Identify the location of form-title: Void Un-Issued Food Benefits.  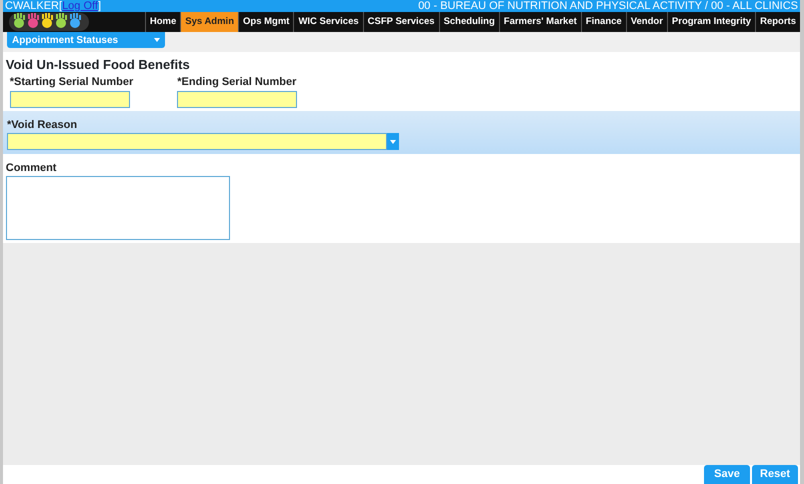
(98, 65).